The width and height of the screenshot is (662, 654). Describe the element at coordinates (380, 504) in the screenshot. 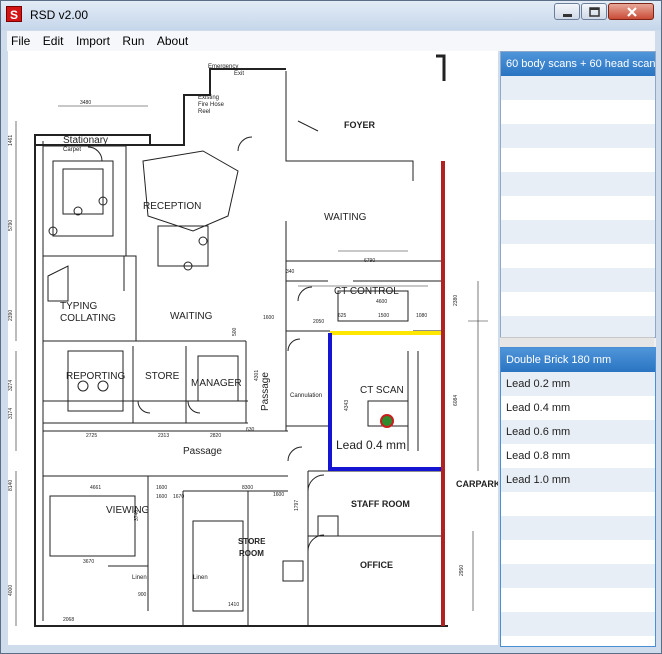

I see `label-staff-room: STAFF ROOM` at that location.